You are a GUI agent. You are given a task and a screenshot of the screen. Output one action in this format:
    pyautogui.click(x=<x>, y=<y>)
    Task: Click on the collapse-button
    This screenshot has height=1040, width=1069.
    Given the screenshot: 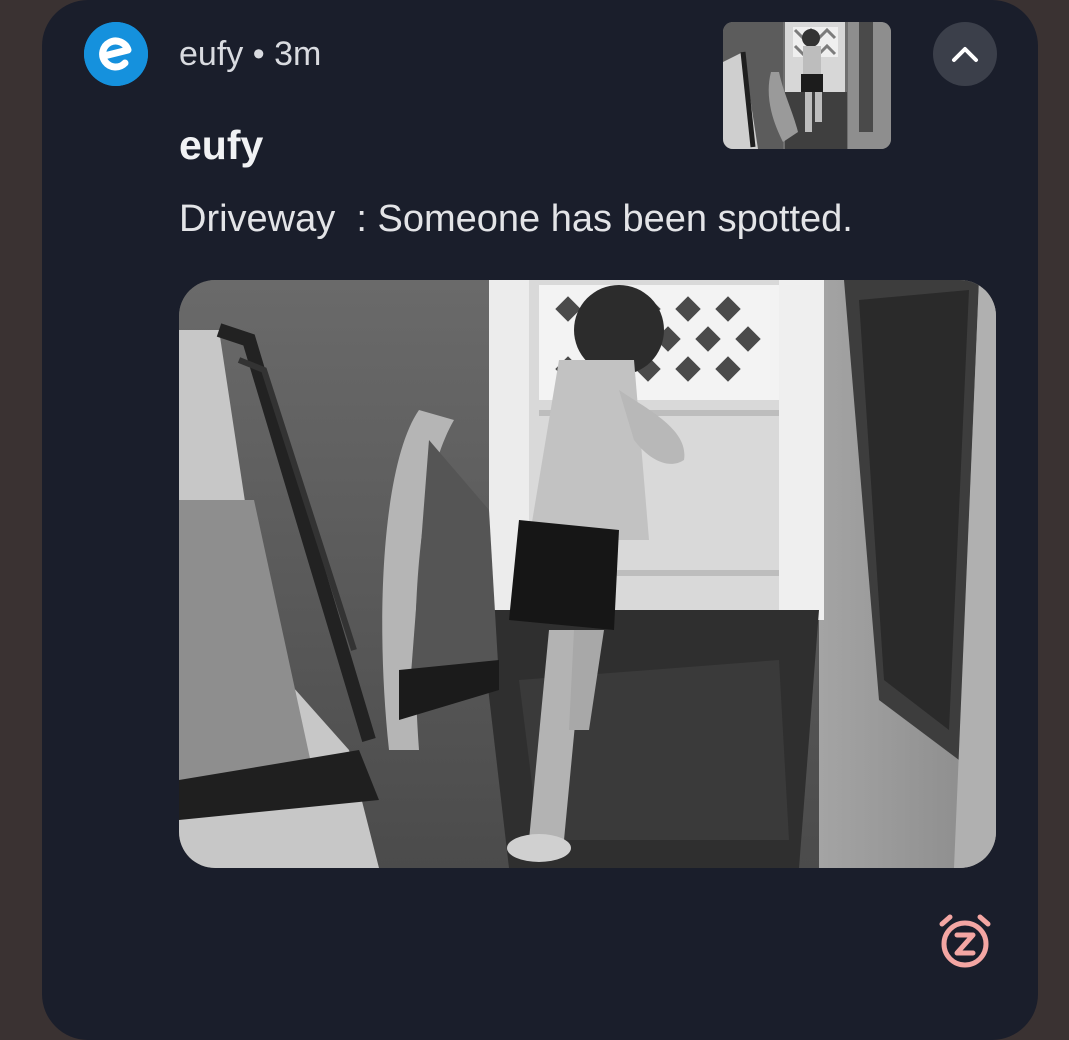 What is the action you would take?
    pyautogui.click(x=965, y=54)
    